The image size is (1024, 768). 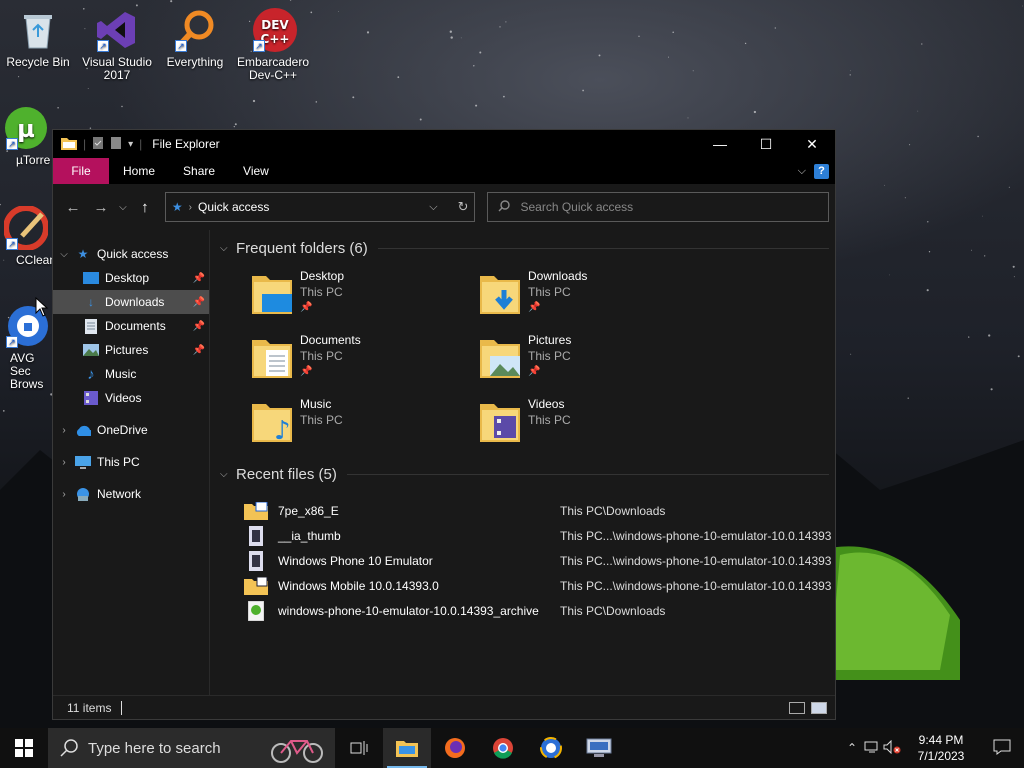 I want to click on music-folder-icon: ♪, so click(x=91, y=374).